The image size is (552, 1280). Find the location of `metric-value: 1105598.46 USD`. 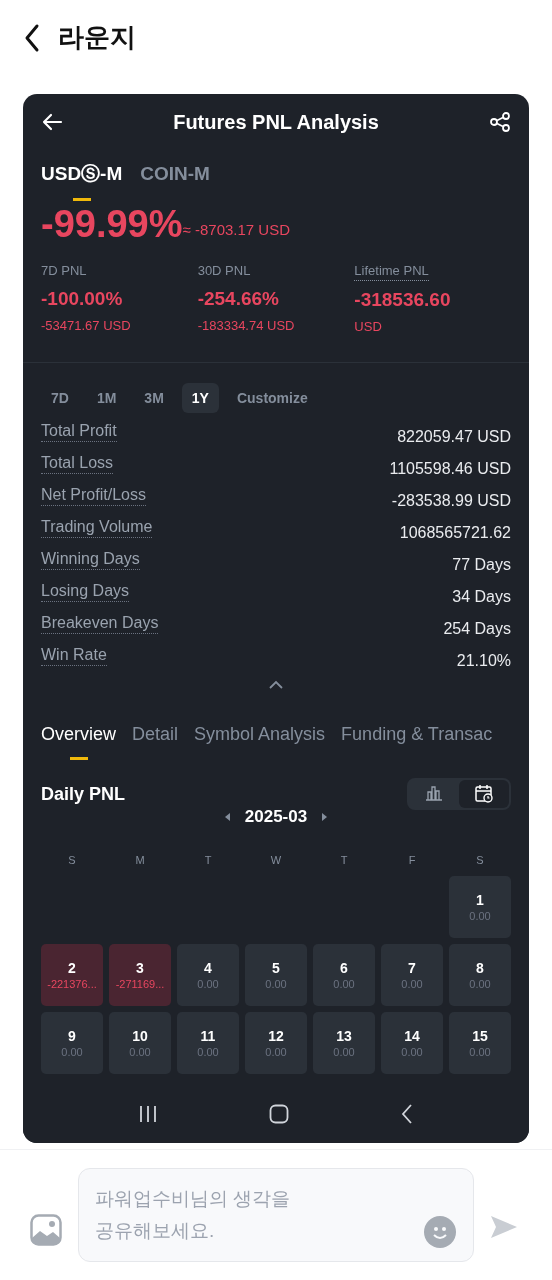

metric-value: 1105598.46 USD is located at coordinates (450, 469).